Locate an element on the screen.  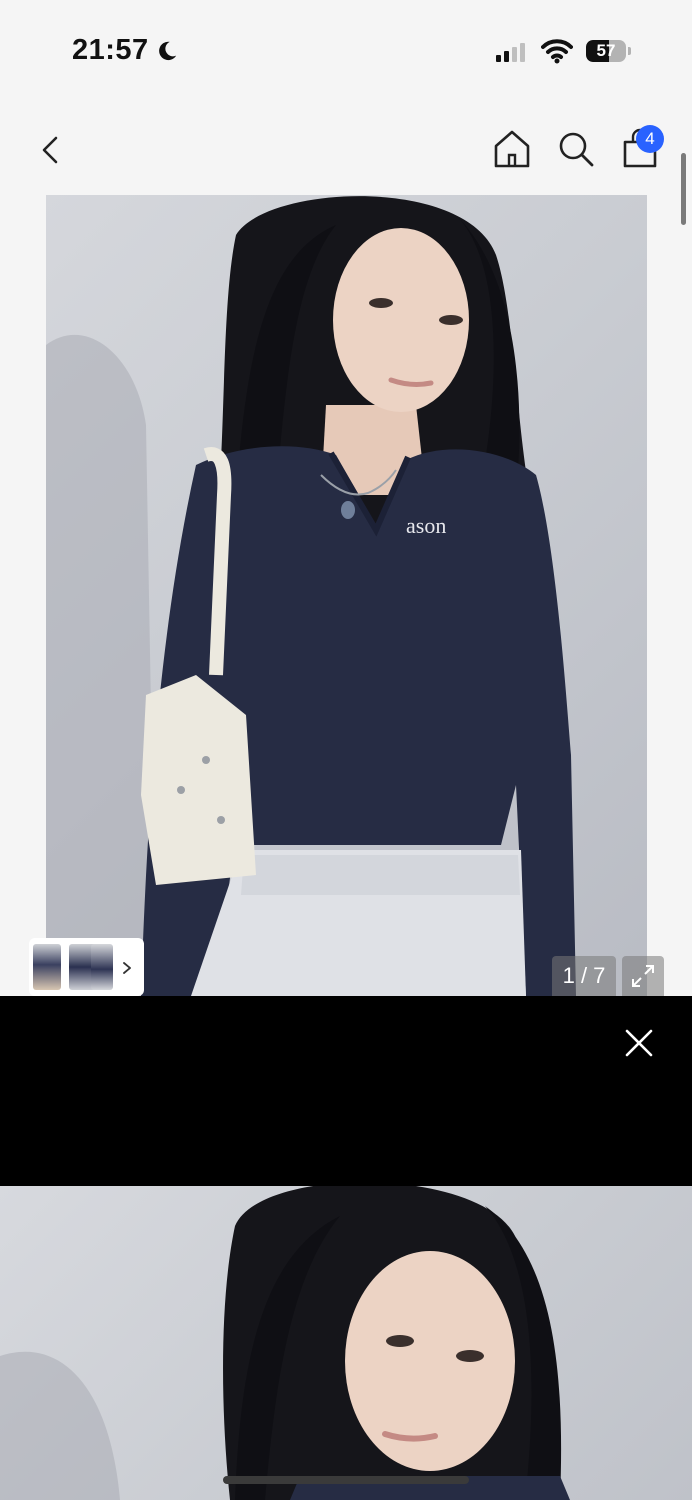
chevron-right-icon is located at coordinates (127, 968).